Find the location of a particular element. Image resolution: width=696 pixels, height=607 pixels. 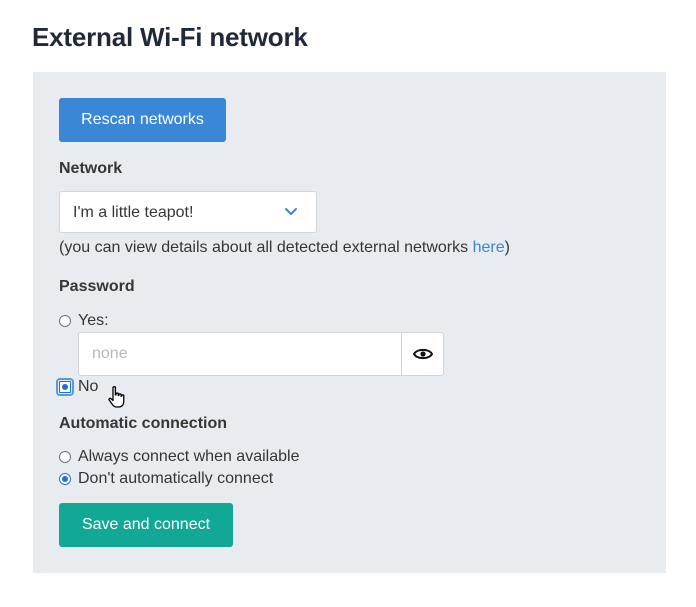

note-suffix: ) is located at coordinates (507, 247).